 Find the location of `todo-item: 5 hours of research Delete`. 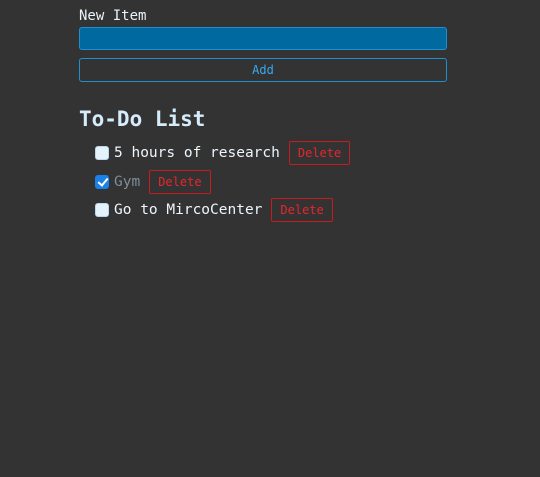

todo-item: 5 hours of research Delete is located at coordinates (271, 153).